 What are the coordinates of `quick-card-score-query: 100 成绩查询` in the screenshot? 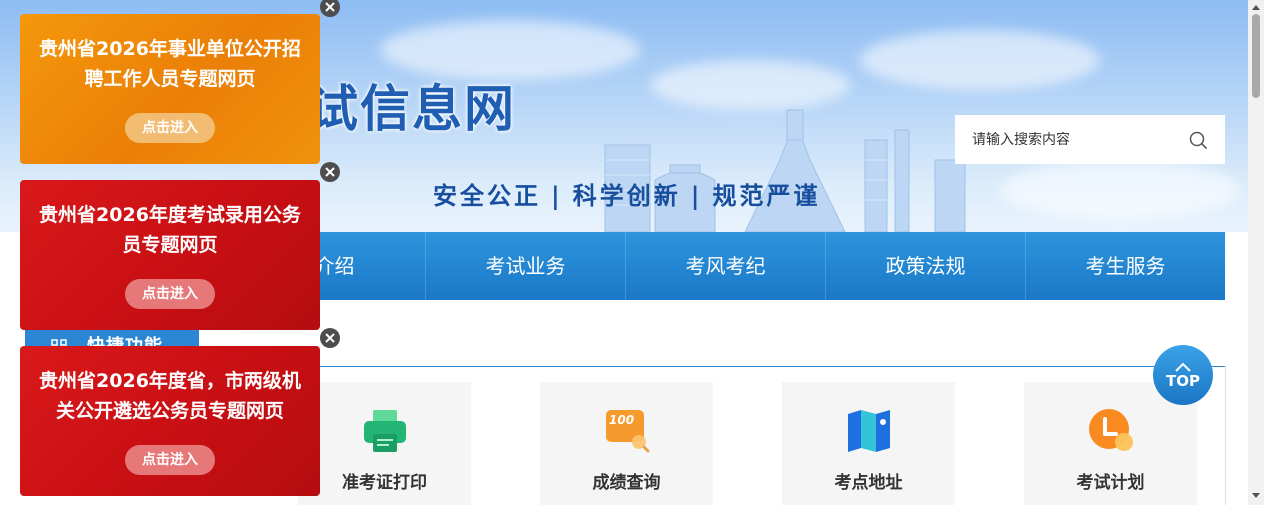 It's located at (626, 443).